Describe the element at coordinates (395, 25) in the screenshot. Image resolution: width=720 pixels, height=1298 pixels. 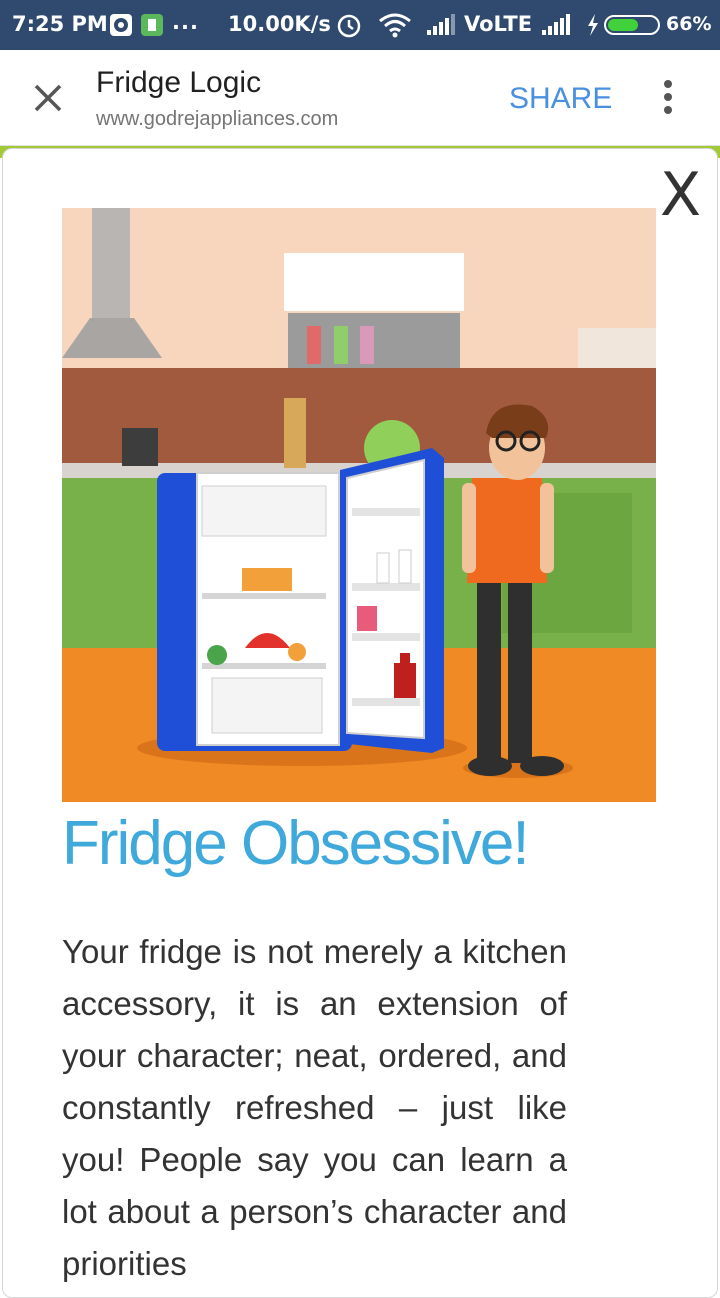
I see `wifi-icon` at that location.